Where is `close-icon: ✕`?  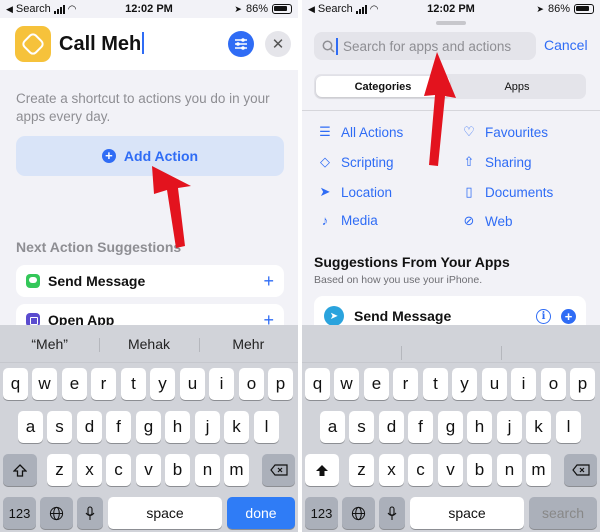
close-icon: ✕ is located at coordinates (278, 44).